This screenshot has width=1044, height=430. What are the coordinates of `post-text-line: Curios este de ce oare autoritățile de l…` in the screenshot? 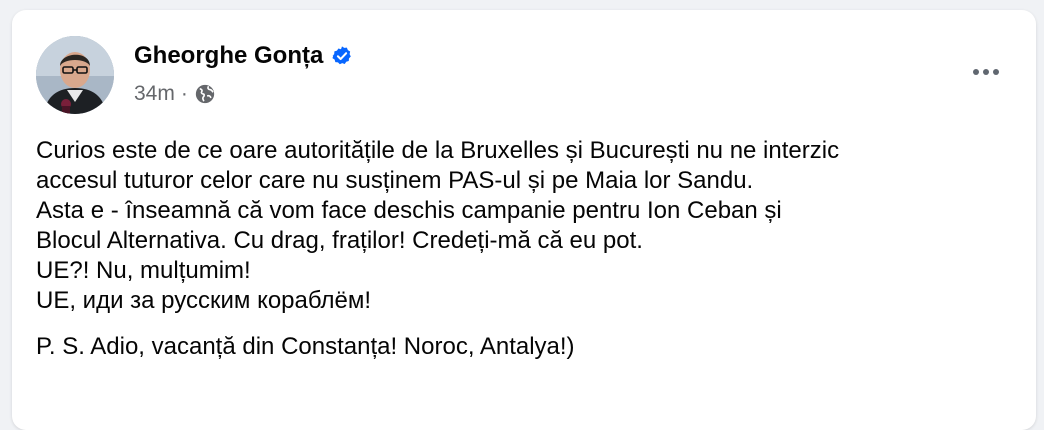 It's located at (438, 150).